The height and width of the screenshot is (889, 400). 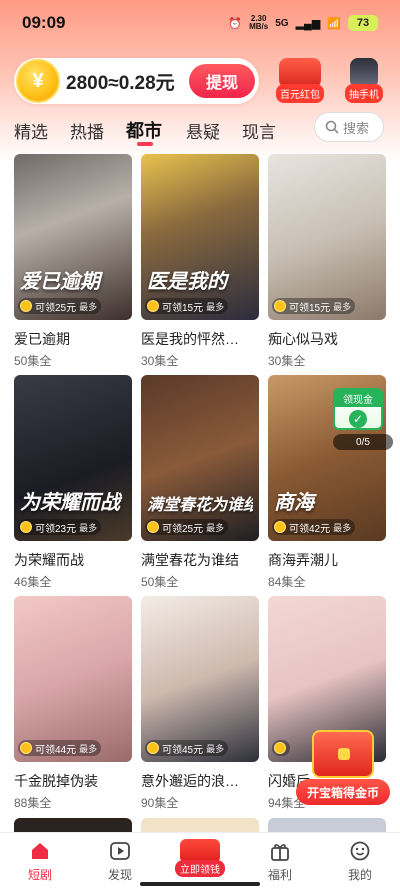 I want to click on nav-discover: 发现, so click(x=120, y=861).